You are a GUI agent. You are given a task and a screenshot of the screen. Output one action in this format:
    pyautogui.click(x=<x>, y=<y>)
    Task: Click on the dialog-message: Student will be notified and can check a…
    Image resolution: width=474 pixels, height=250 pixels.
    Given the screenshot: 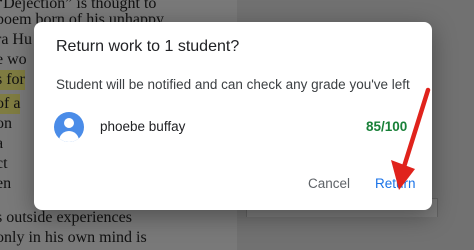 What is the action you would take?
    pyautogui.click(x=233, y=84)
    